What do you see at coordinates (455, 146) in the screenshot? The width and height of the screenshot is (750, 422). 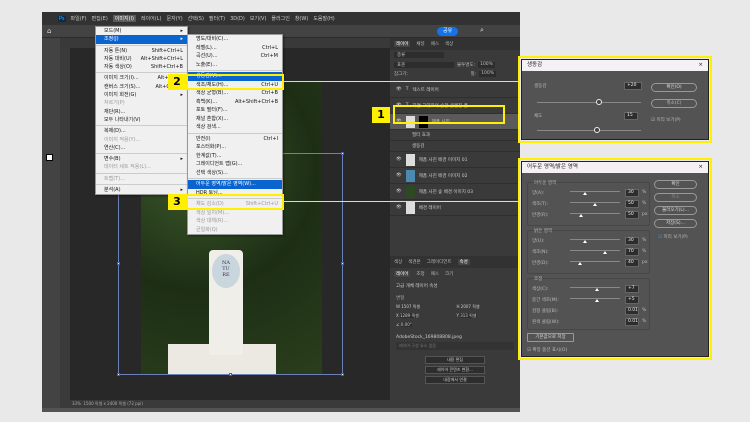 I see `layer-row: 생동감` at bounding box center [455, 146].